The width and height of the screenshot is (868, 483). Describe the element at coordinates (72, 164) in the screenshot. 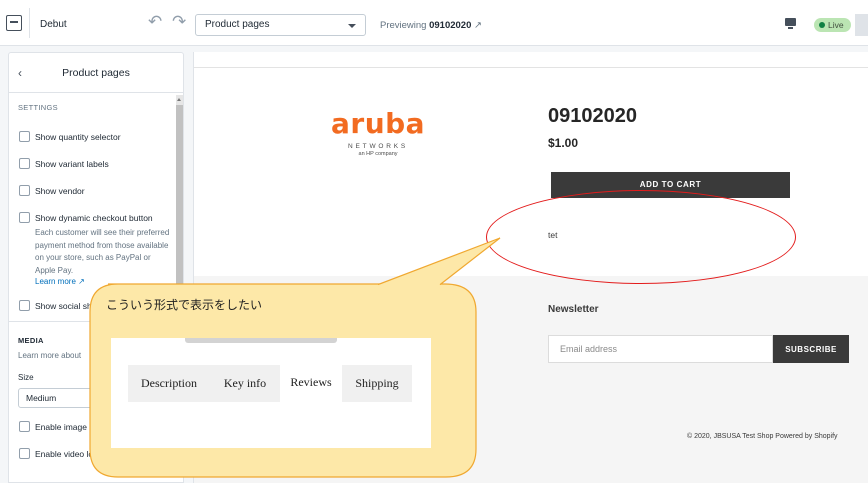

I see `checkbox-label: Show variant labels` at that location.